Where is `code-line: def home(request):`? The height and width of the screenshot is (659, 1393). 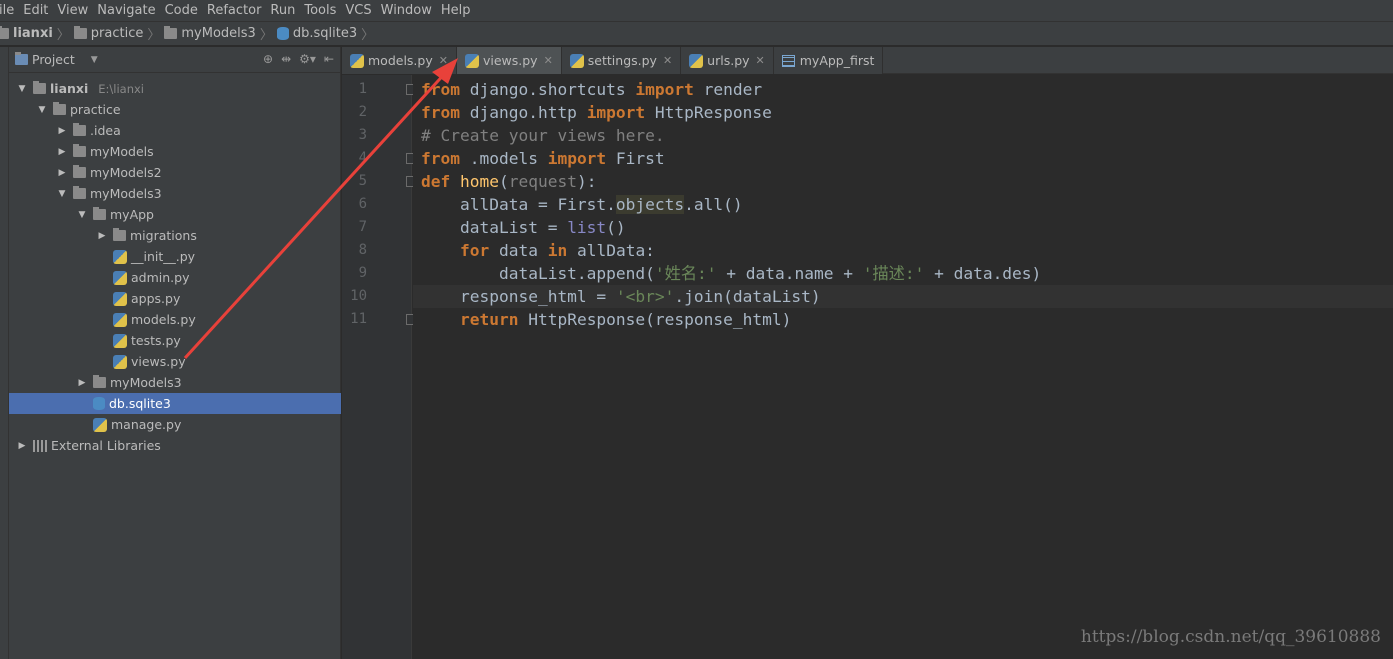
code-line: def home(request): is located at coordinates (508, 181).